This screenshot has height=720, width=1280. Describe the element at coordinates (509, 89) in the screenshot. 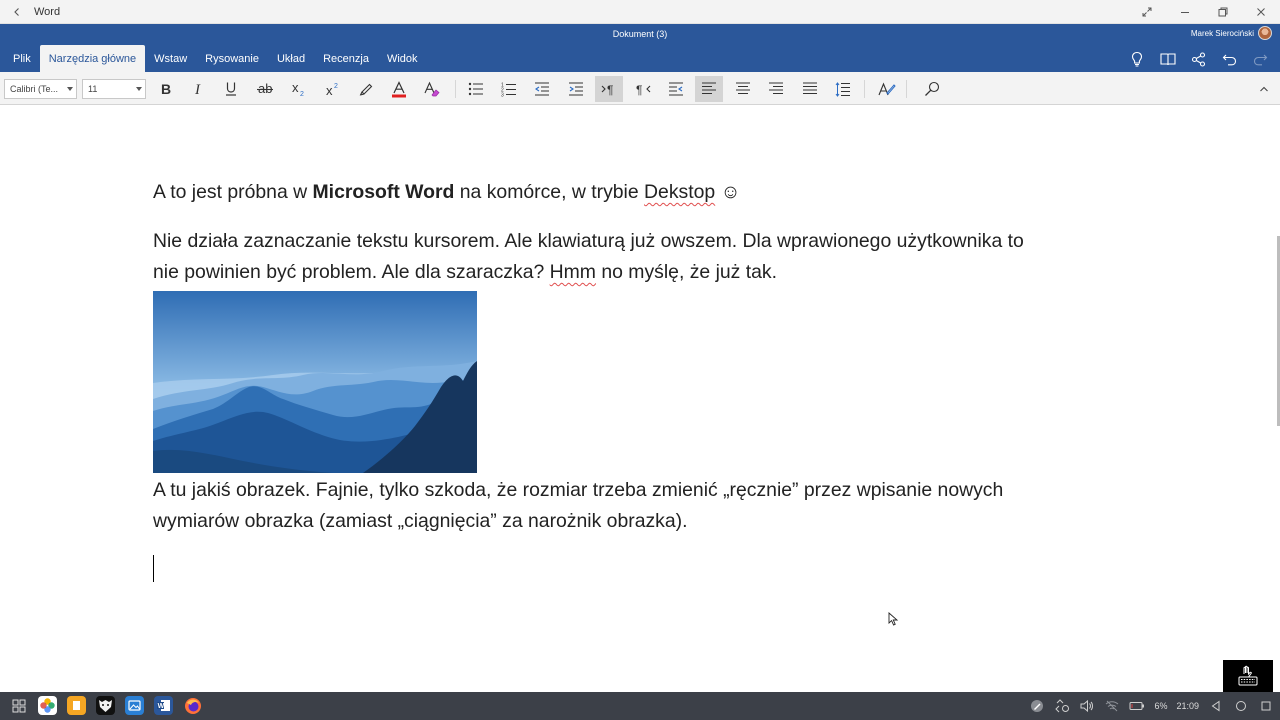

I see `numbering-button: 123` at that location.